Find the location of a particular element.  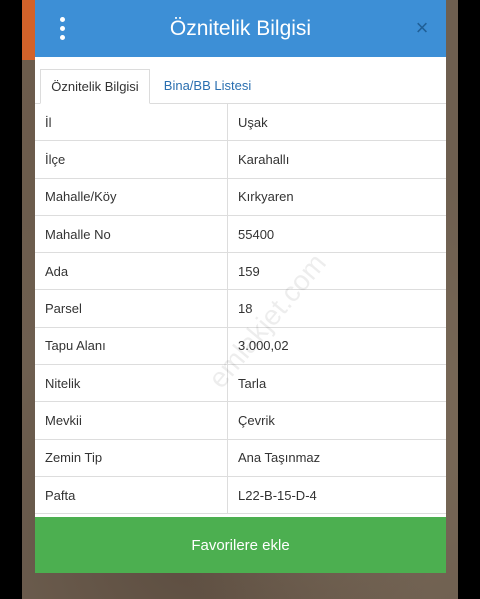

row-value: Tarla is located at coordinates (252, 383).